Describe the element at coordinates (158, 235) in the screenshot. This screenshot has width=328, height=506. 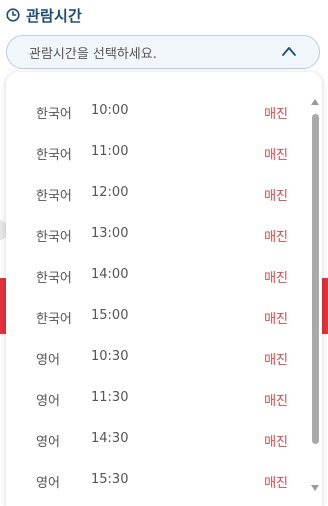
I see `time-option: 한국어 13:00 매진` at that location.